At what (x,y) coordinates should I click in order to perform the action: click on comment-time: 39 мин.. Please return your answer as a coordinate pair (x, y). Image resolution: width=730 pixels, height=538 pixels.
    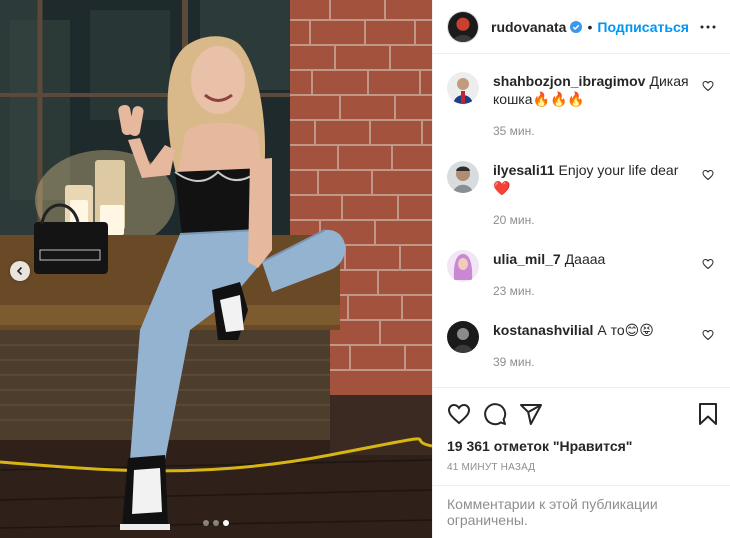
    Looking at the image, I should click on (592, 362).